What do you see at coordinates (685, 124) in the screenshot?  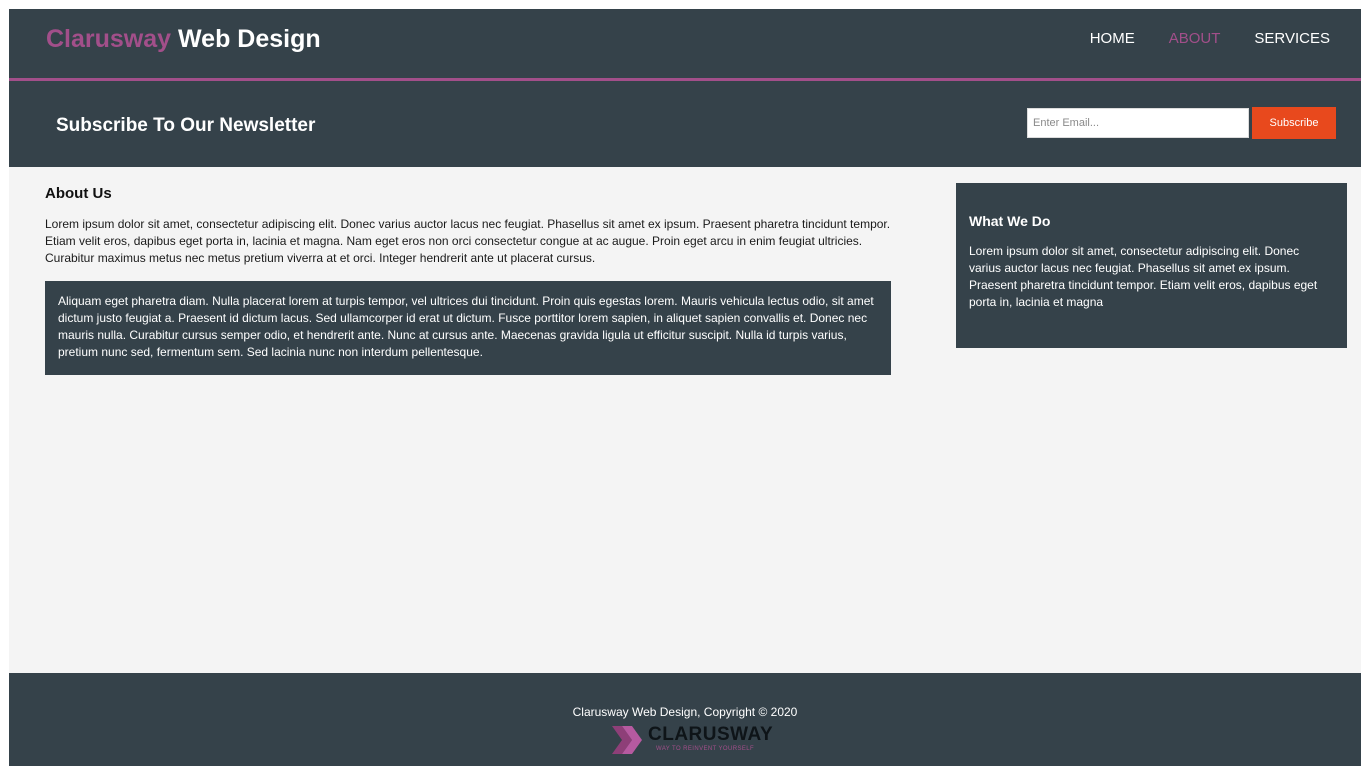 I see `newsletter-section: Subscribe To Our Newsletter Subscribe` at bounding box center [685, 124].